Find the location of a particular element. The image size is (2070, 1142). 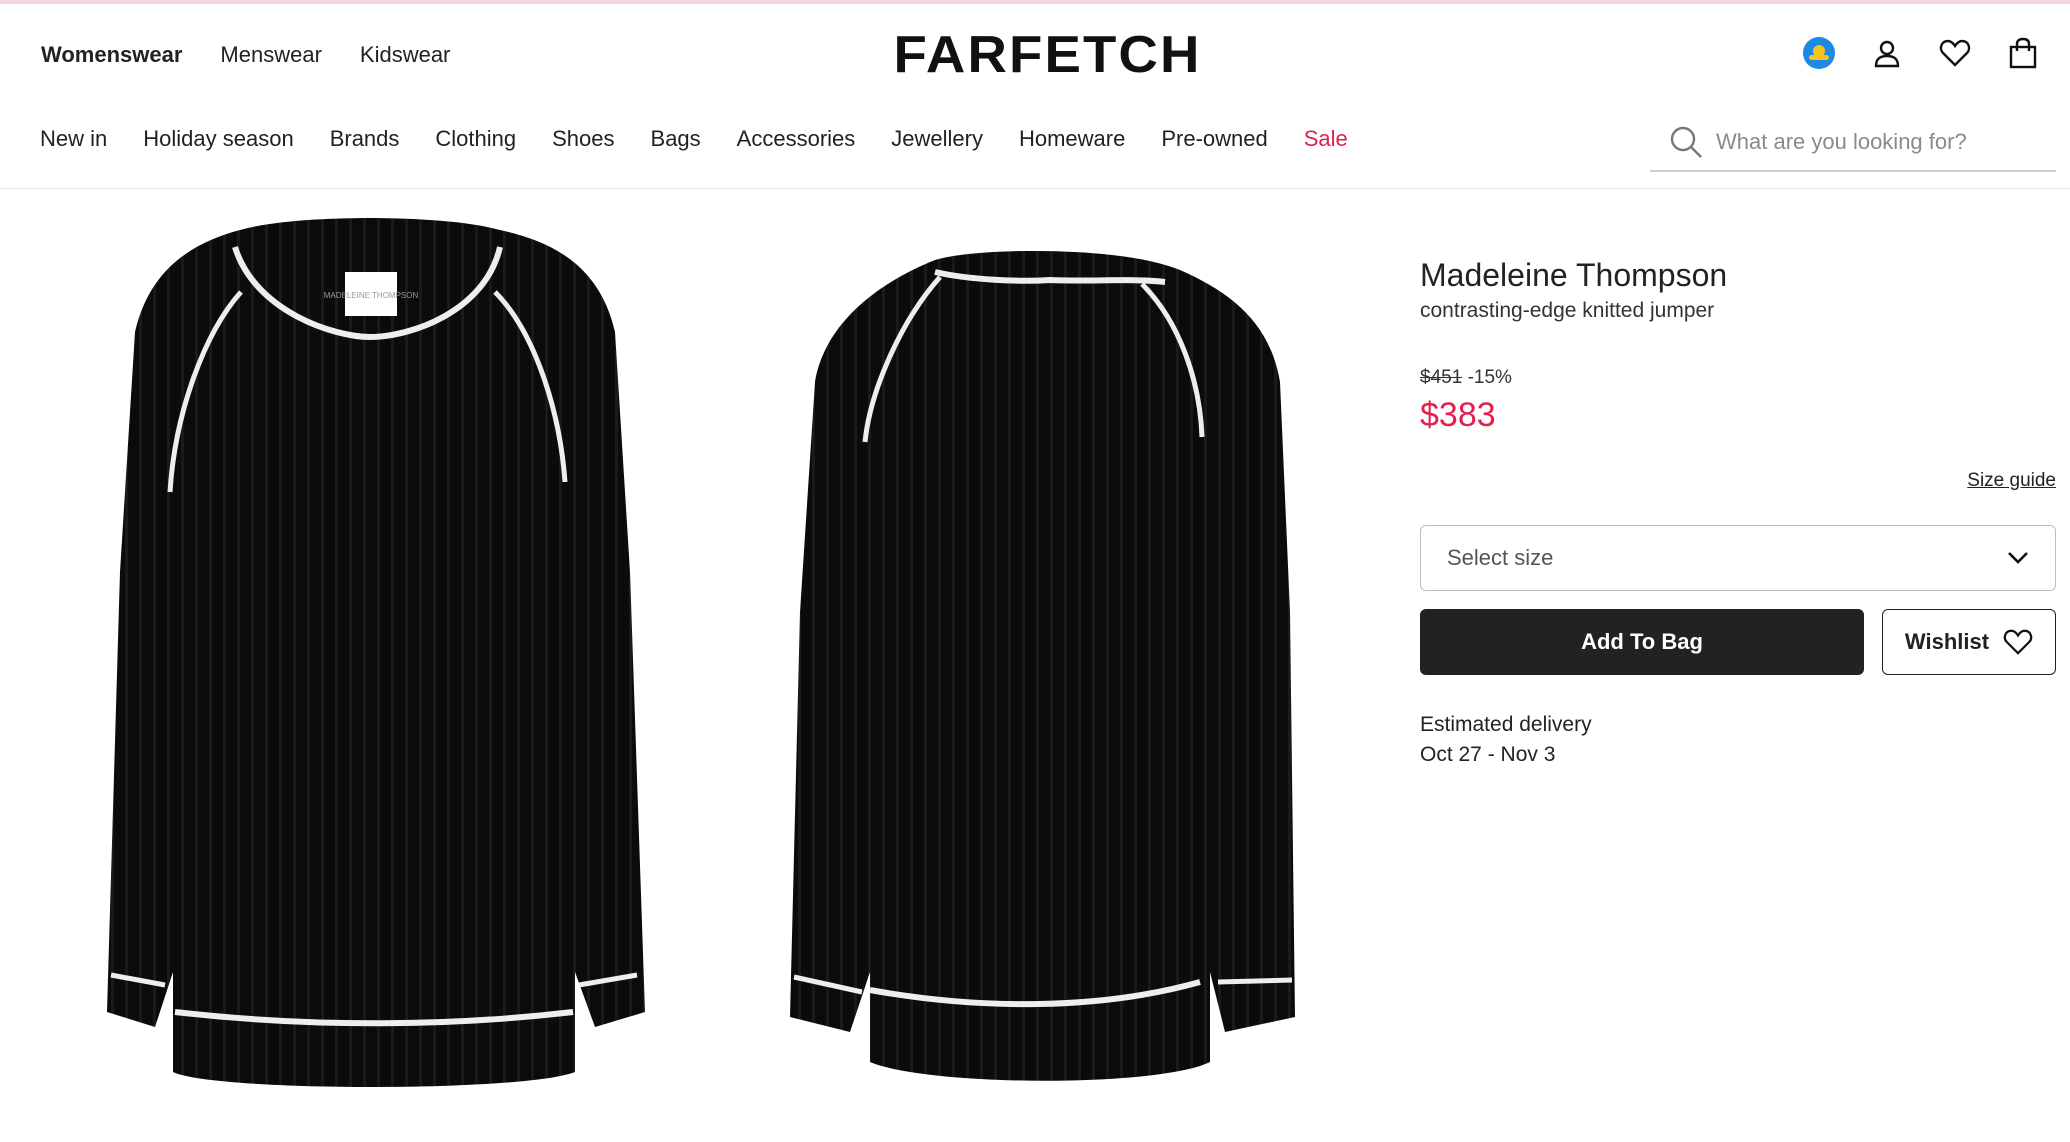

size-guide-link: Size guide is located at coordinates (2011, 481).